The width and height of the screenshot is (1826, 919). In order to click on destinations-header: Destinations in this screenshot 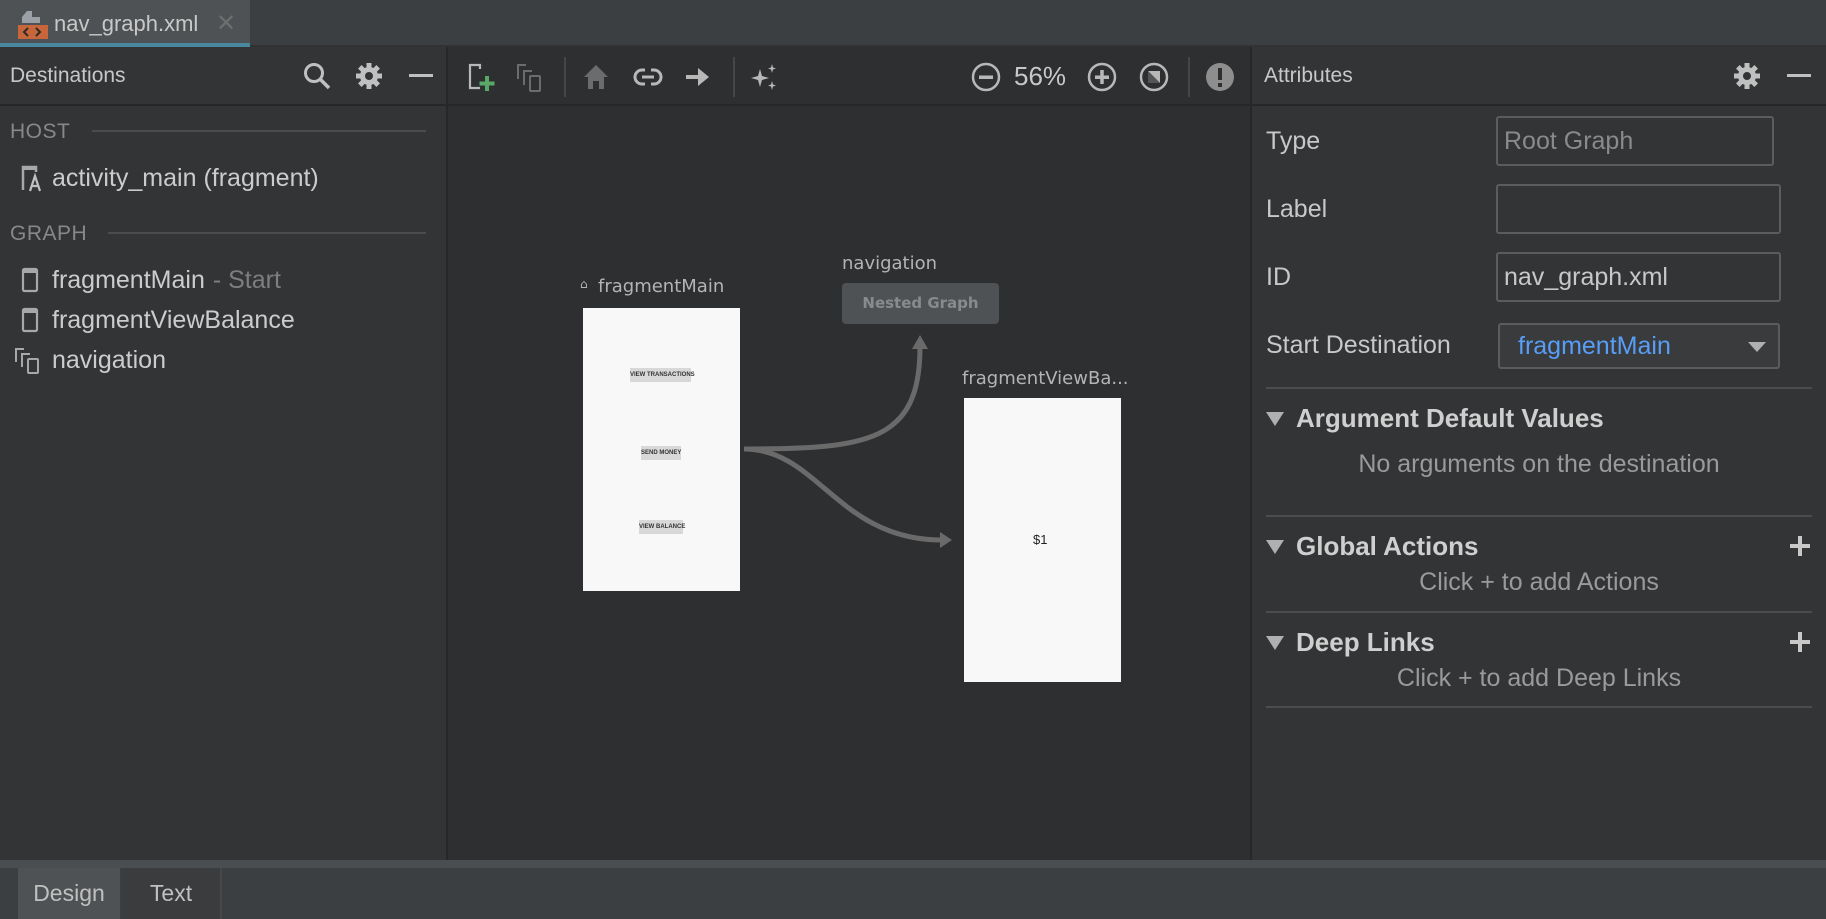, I will do `click(223, 76)`.